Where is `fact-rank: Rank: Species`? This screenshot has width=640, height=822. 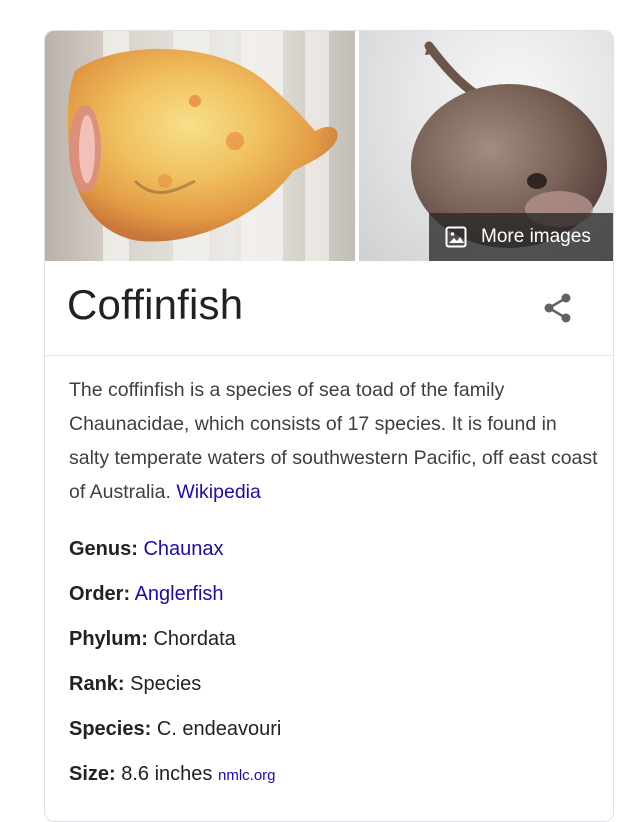
fact-rank: Rank: Species is located at coordinates (135, 684).